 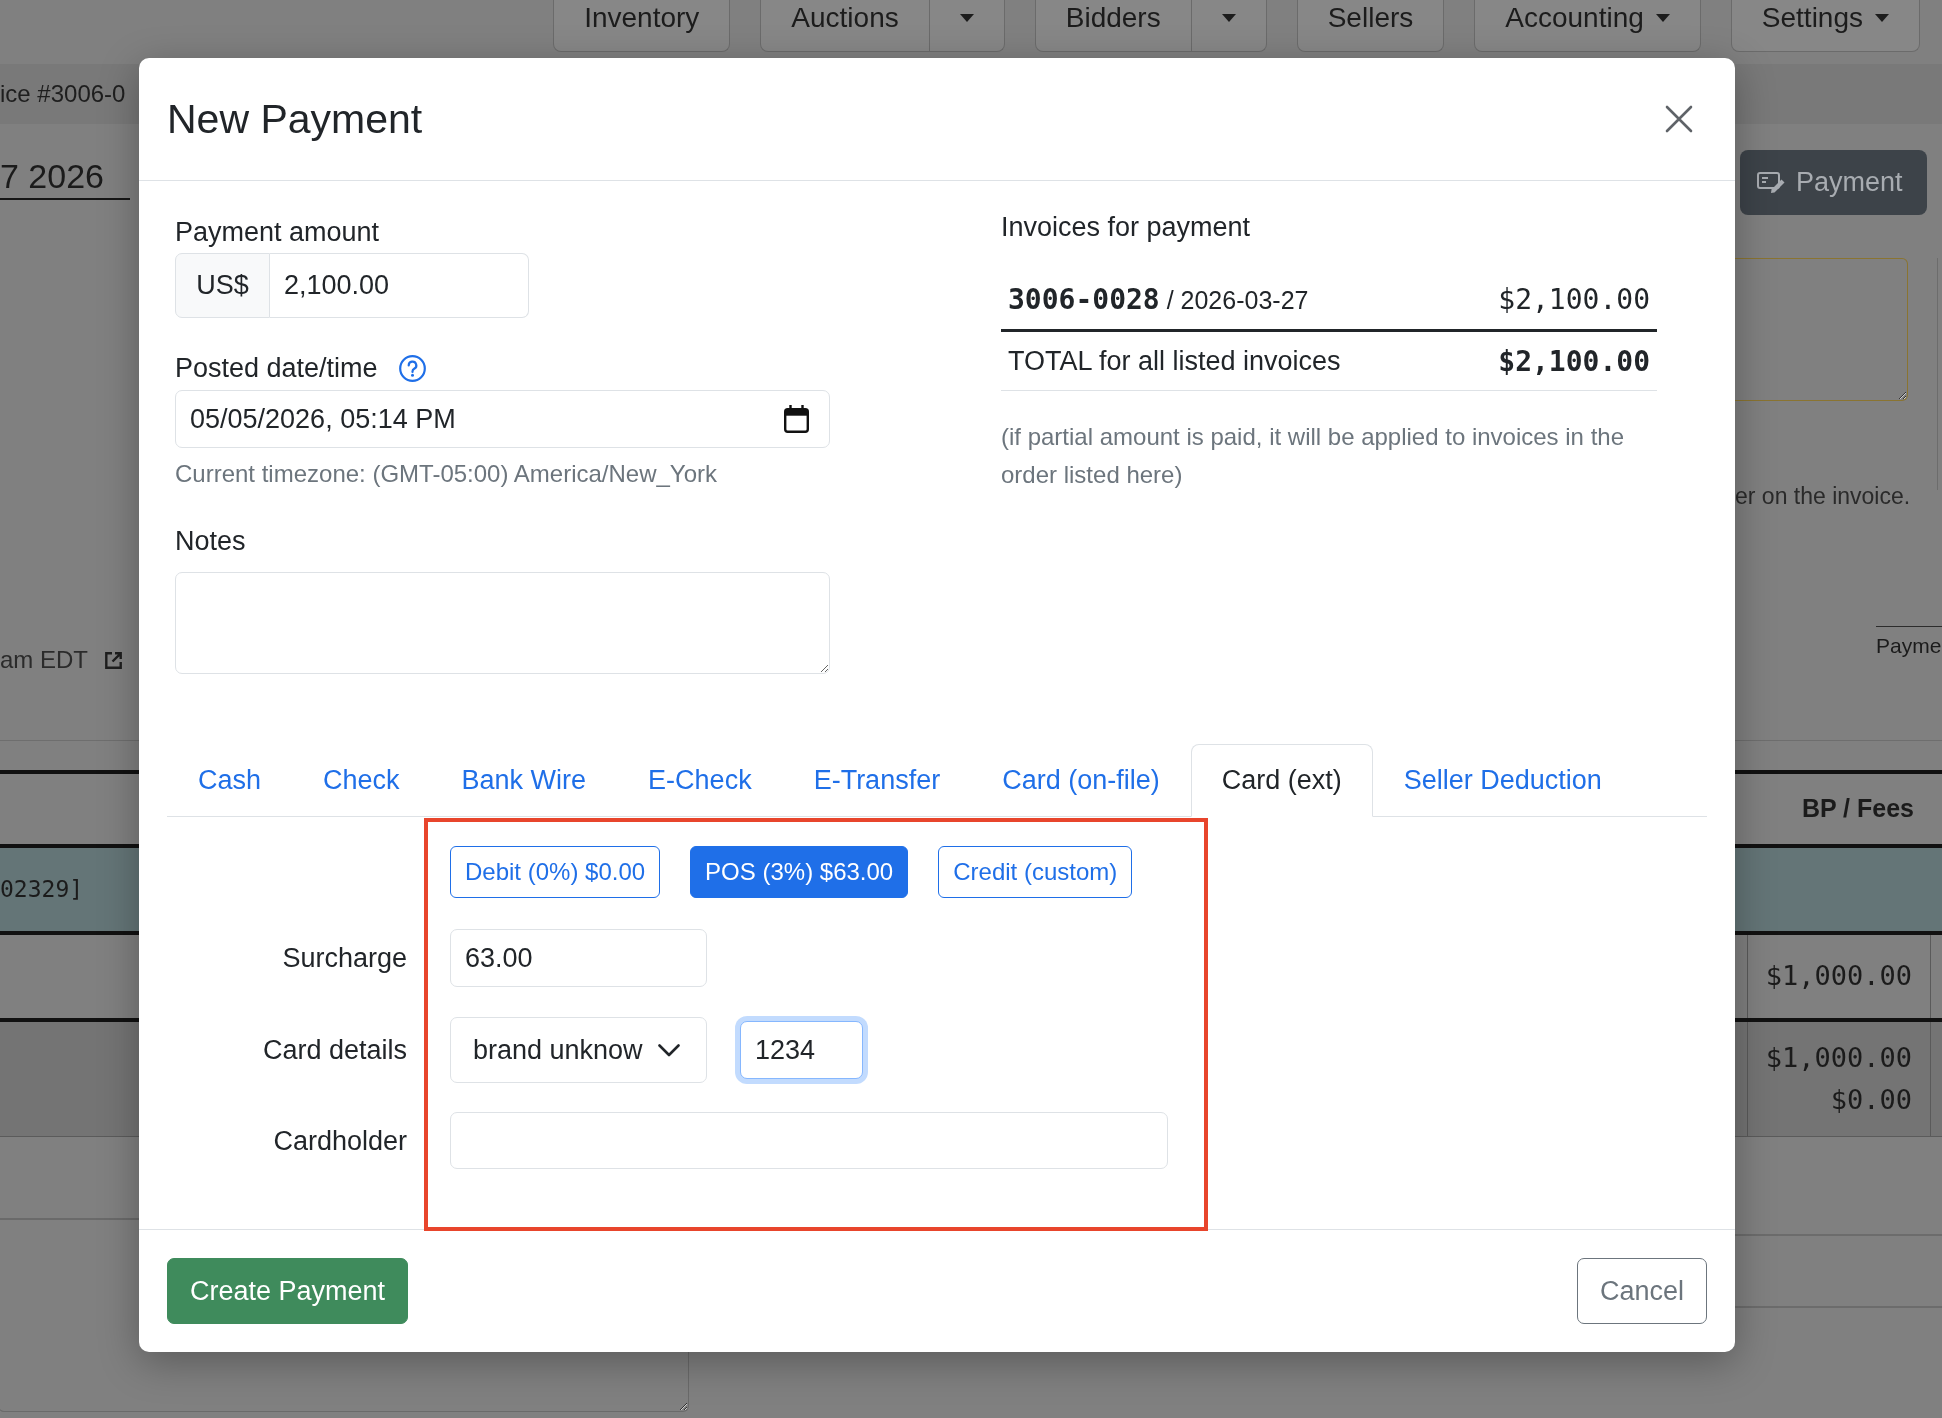 What do you see at coordinates (502, 419) in the screenshot?
I see `date-time-input: 05/05/2026, 05:14 PM` at bounding box center [502, 419].